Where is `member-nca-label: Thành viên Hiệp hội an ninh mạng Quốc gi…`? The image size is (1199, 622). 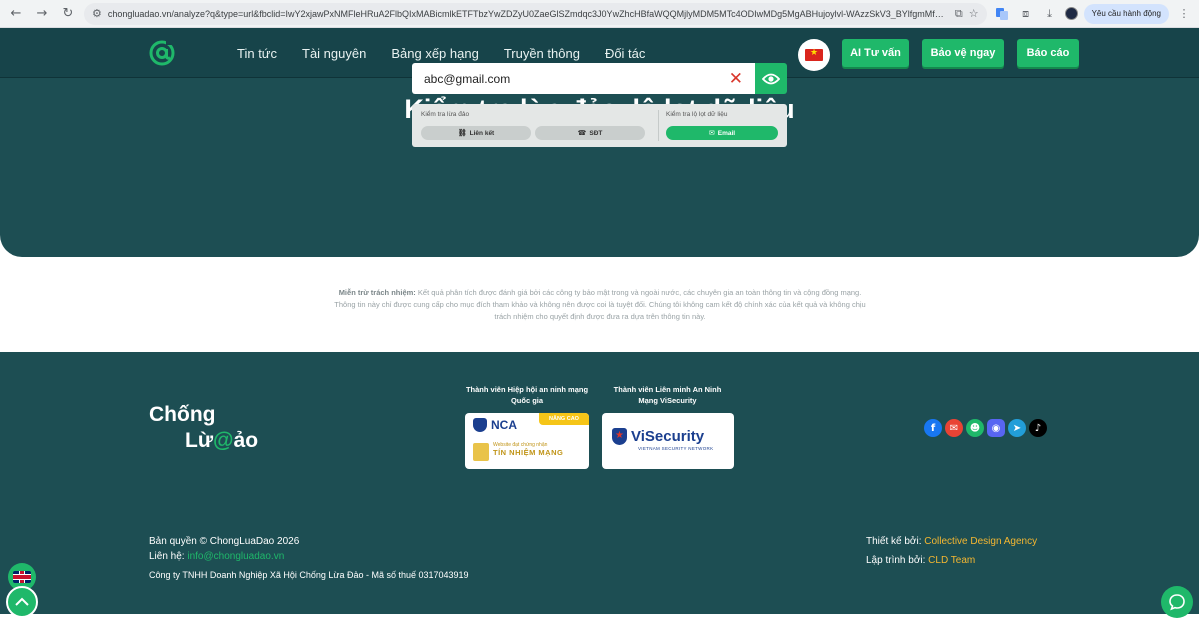
member-nca-label: Thành viên Hiệp hội an ninh mạng Quốc gi… is located at coordinates (527, 395).